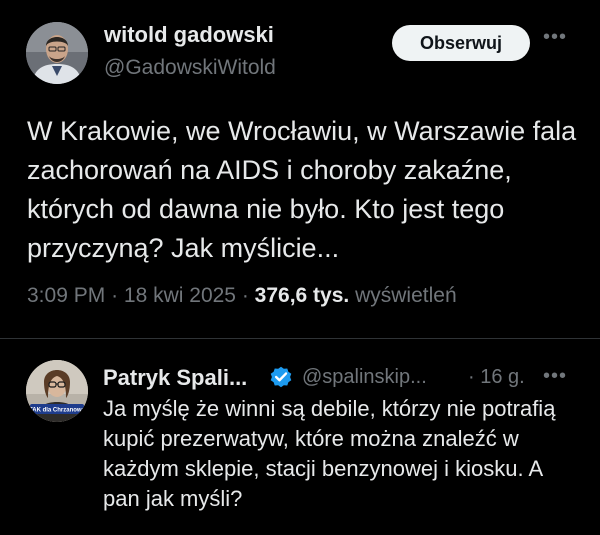  Describe the element at coordinates (496, 377) in the screenshot. I see `reply-time: · 16 g.` at that location.